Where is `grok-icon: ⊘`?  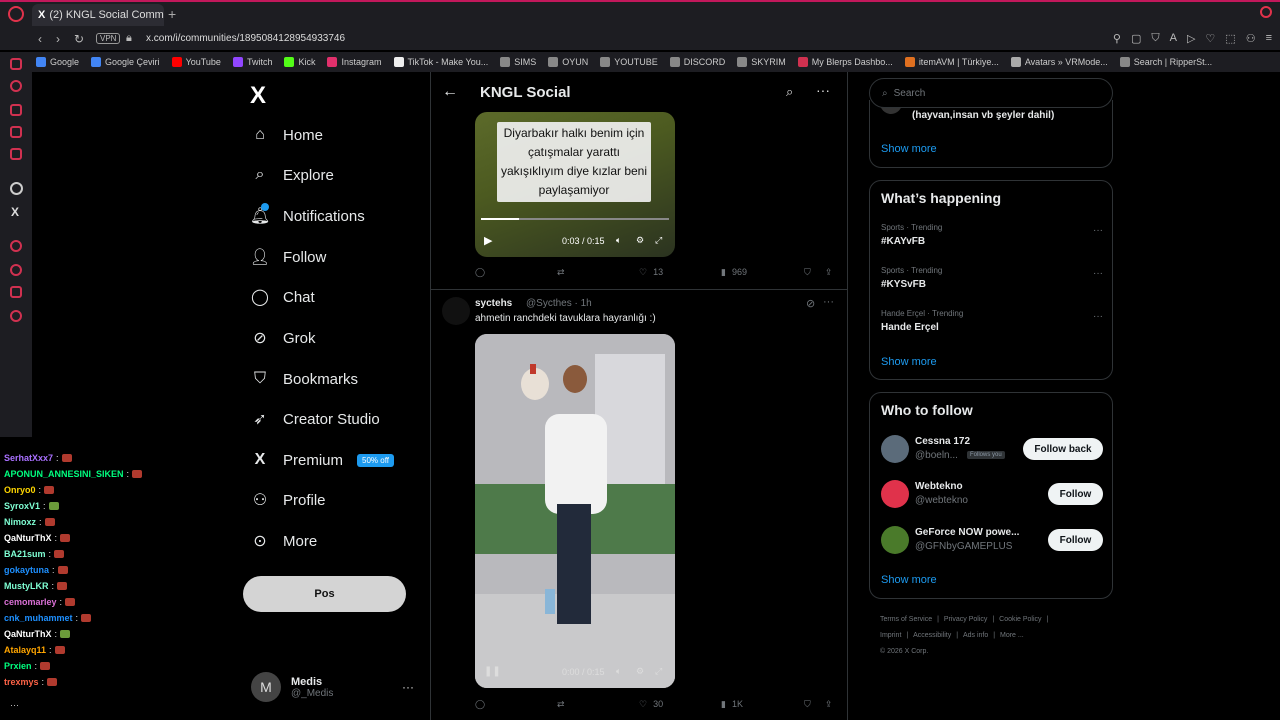 grok-icon: ⊘ is located at coordinates (810, 303).